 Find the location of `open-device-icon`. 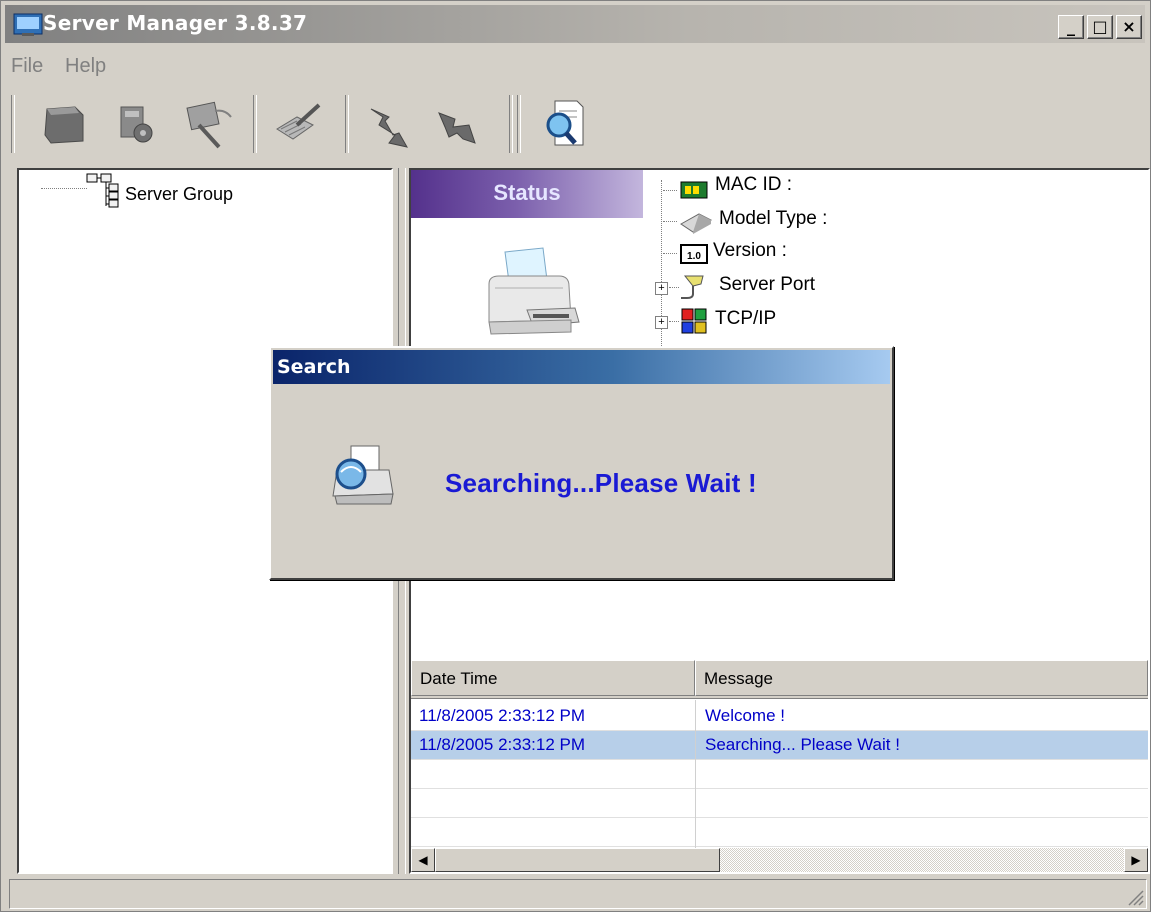

open-device-icon is located at coordinates (65, 124).